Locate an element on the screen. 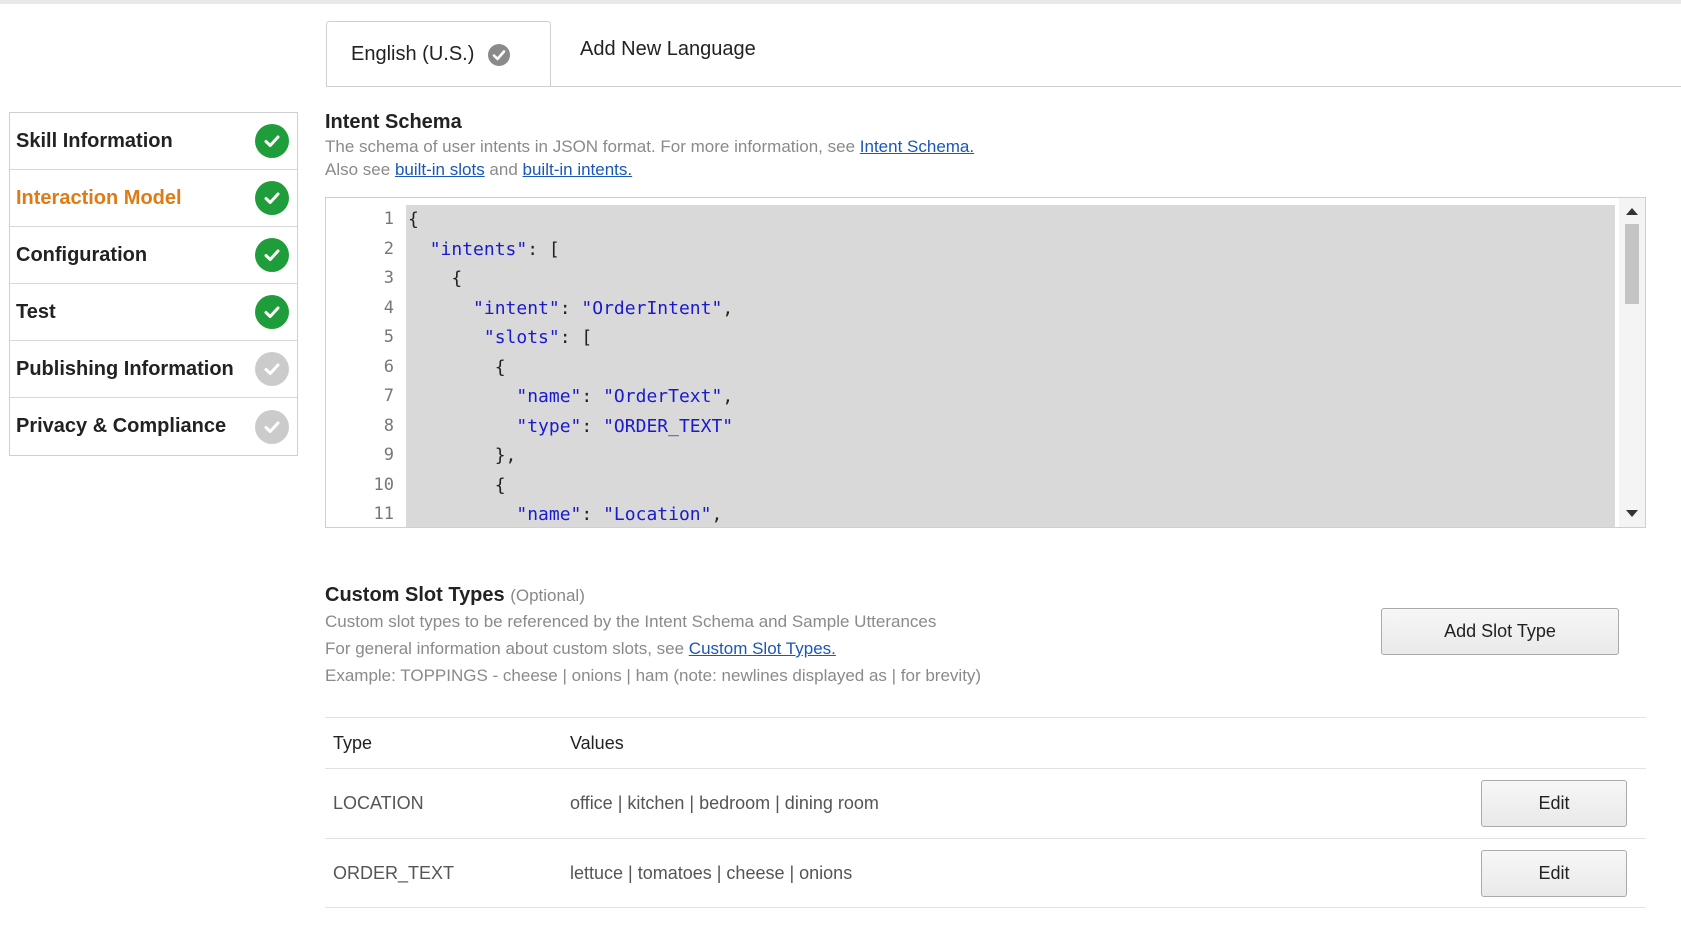 The height and width of the screenshot is (935, 1681). sidebar-item-privacy-compliance: Privacy & Compliance is located at coordinates (153, 426).